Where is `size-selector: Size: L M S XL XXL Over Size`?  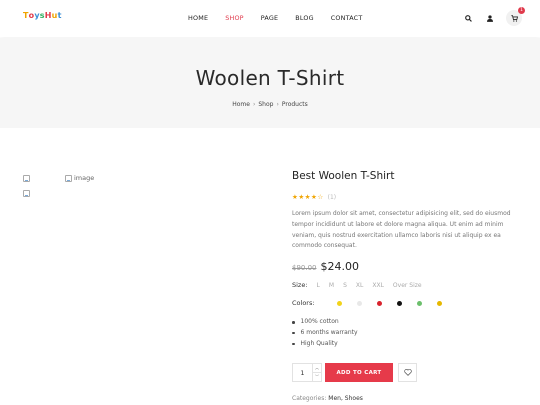
size-selector: Size: L M S XL XXL Over Size is located at coordinates (357, 285).